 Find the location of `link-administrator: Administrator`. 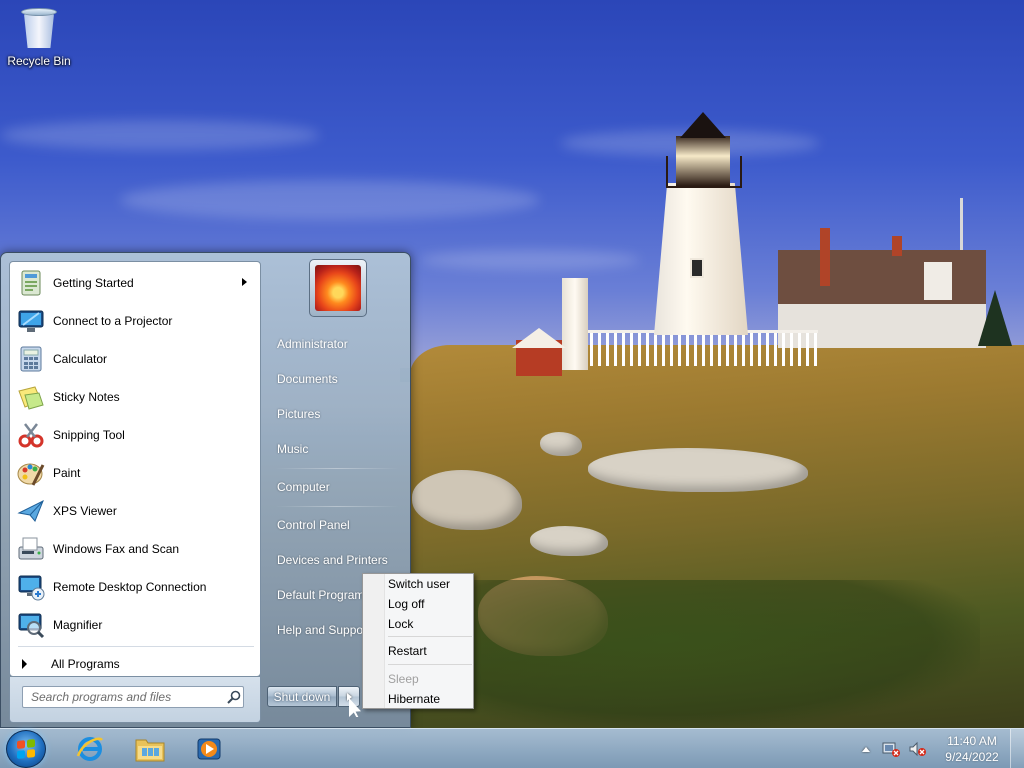

link-administrator: Administrator is located at coordinates (339, 344).